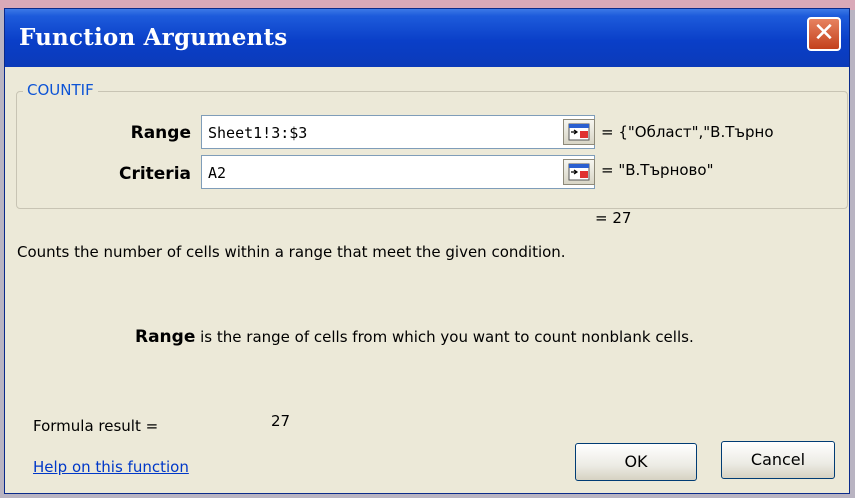 The width and height of the screenshot is (855, 498). What do you see at coordinates (111, 467) in the screenshot?
I see `help-link: Help on this function` at bounding box center [111, 467].